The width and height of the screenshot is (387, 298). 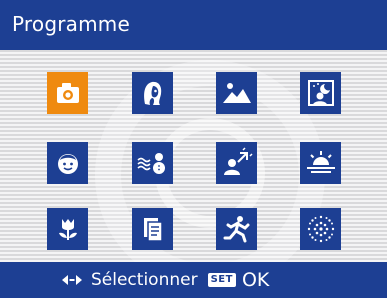 I want to click on mode-landscape-tile, so click(x=236, y=93).